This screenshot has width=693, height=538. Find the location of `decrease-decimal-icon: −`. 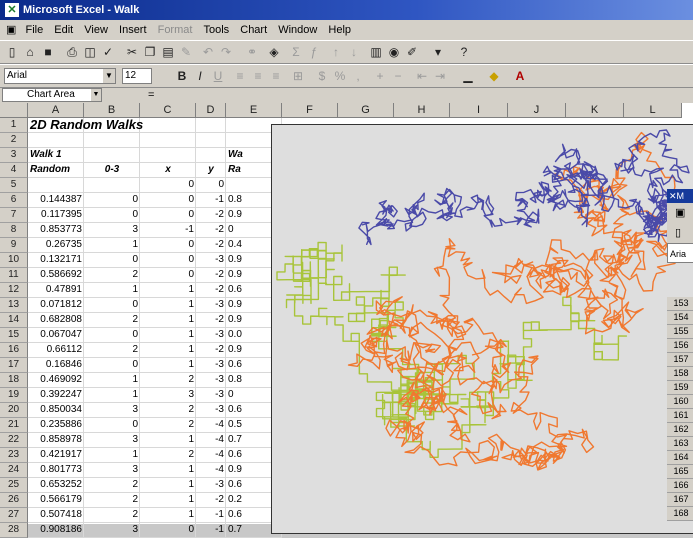

decrease-decimal-icon: − is located at coordinates (398, 76).